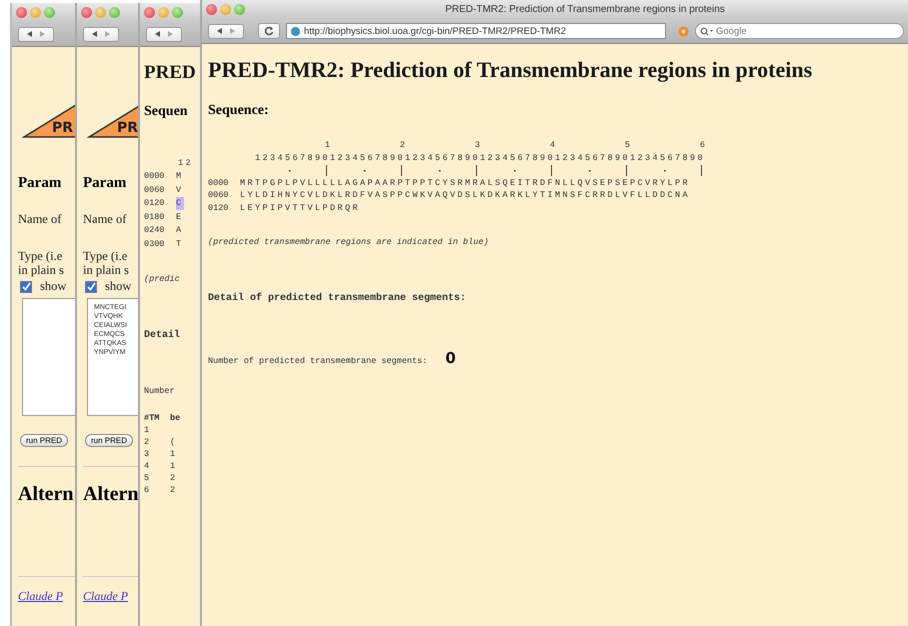 This screenshot has width=908, height=626. What do you see at coordinates (300, 208) in the screenshot?
I see `sequence-residues: LEYPIPVTTVLPDRQR` at bounding box center [300, 208].